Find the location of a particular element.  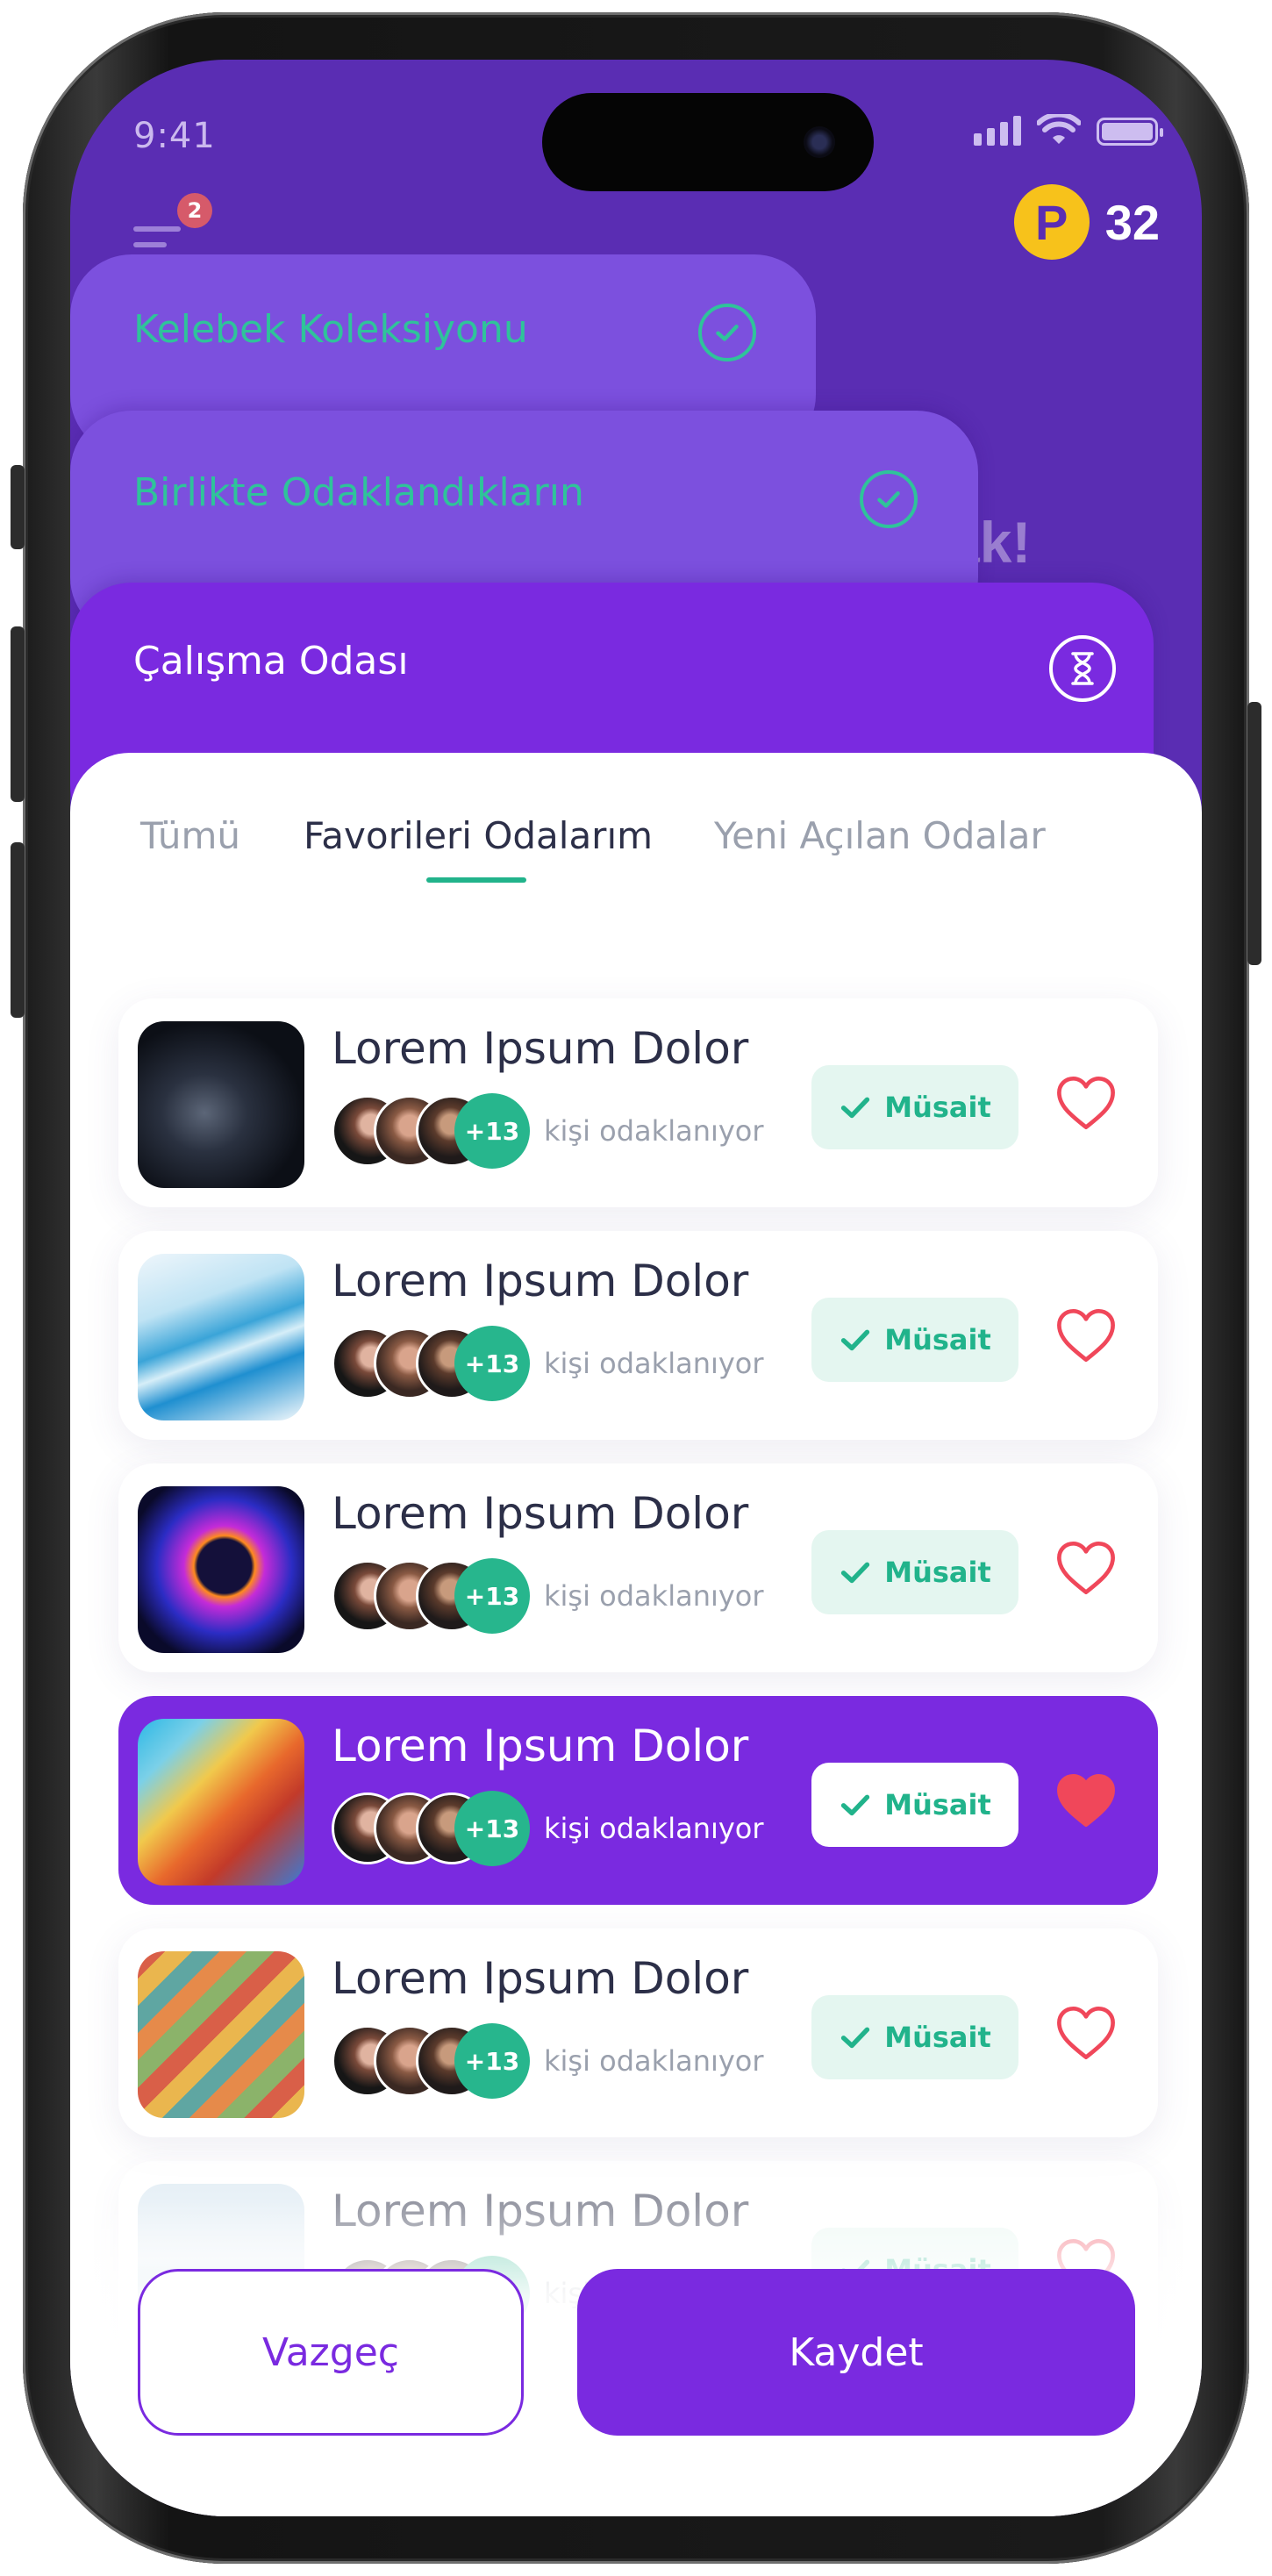

cellular-signal-icon is located at coordinates (997, 130).